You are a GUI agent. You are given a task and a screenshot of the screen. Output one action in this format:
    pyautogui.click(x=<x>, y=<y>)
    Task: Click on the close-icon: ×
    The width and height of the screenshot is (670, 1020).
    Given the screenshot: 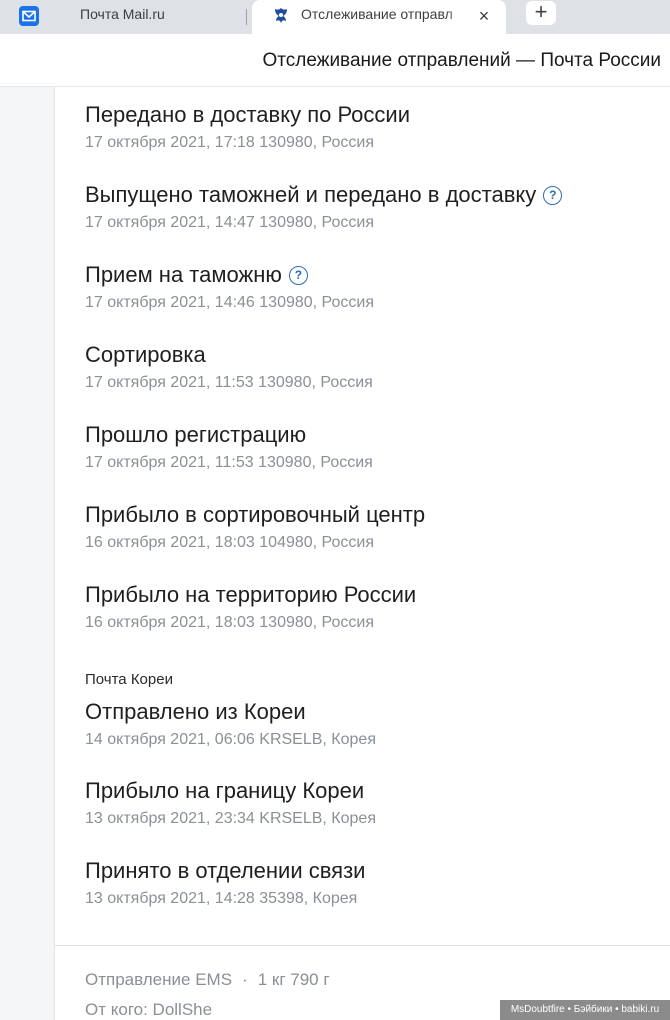 What is the action you would take?
    pyautogui.click(x=484, y=16)
    